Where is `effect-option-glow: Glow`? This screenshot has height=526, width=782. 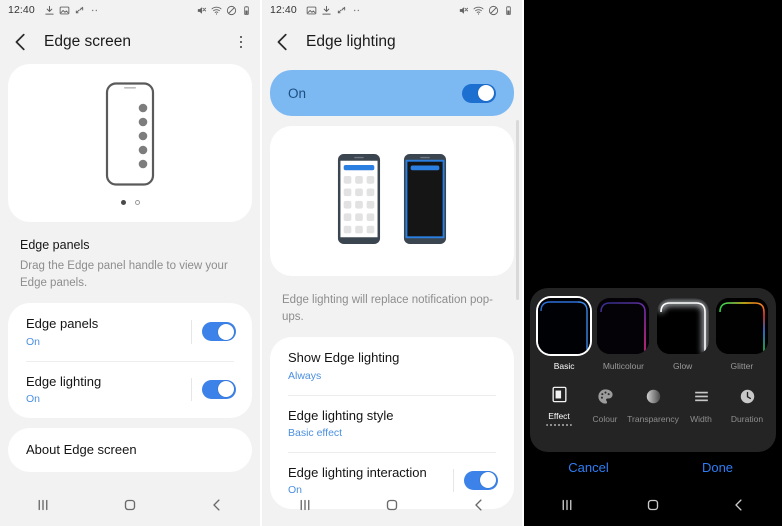 effect-option-glow: Glow is located at coordinates (682, 334).